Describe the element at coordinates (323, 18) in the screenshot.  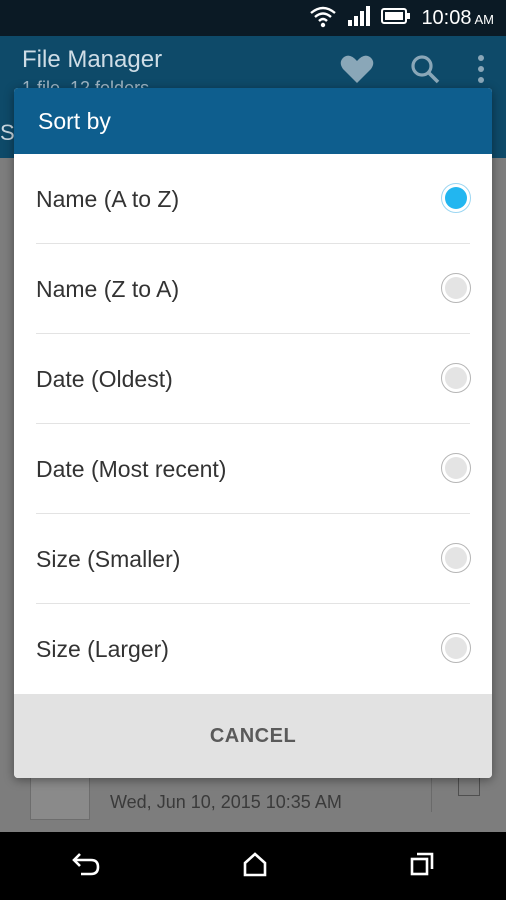
I see `wifi-icon` at that location.